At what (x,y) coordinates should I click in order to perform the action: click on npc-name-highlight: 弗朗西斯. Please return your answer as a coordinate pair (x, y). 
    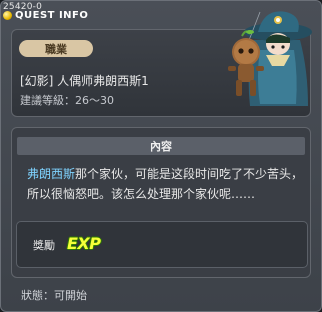
    Looking at the image, I should click on (51, 174).